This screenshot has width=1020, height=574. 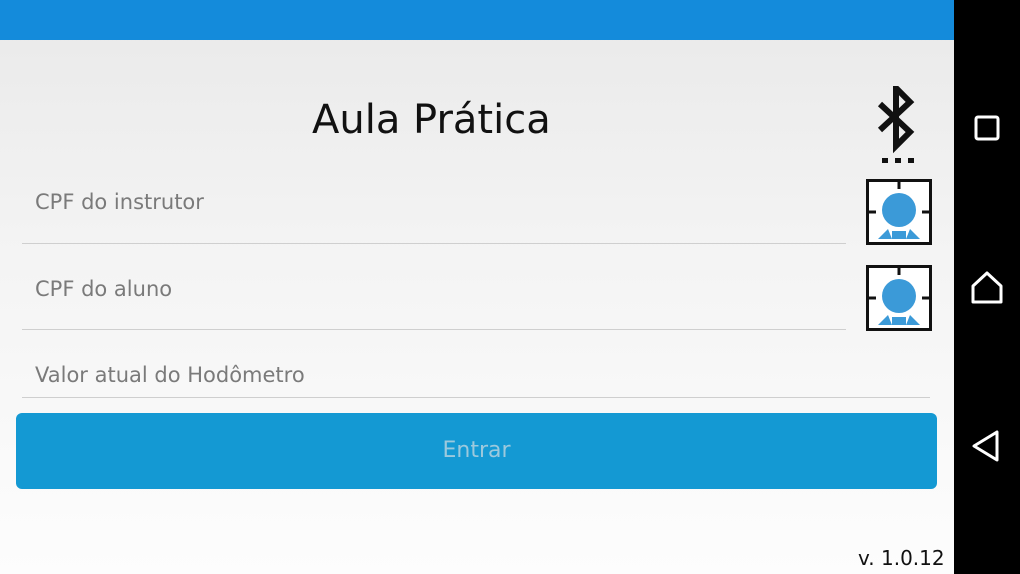 What do you see at coordinates (476, 451) in the screenshot?
I see `enter-button: Entrar` at bounding box center [476, 451].